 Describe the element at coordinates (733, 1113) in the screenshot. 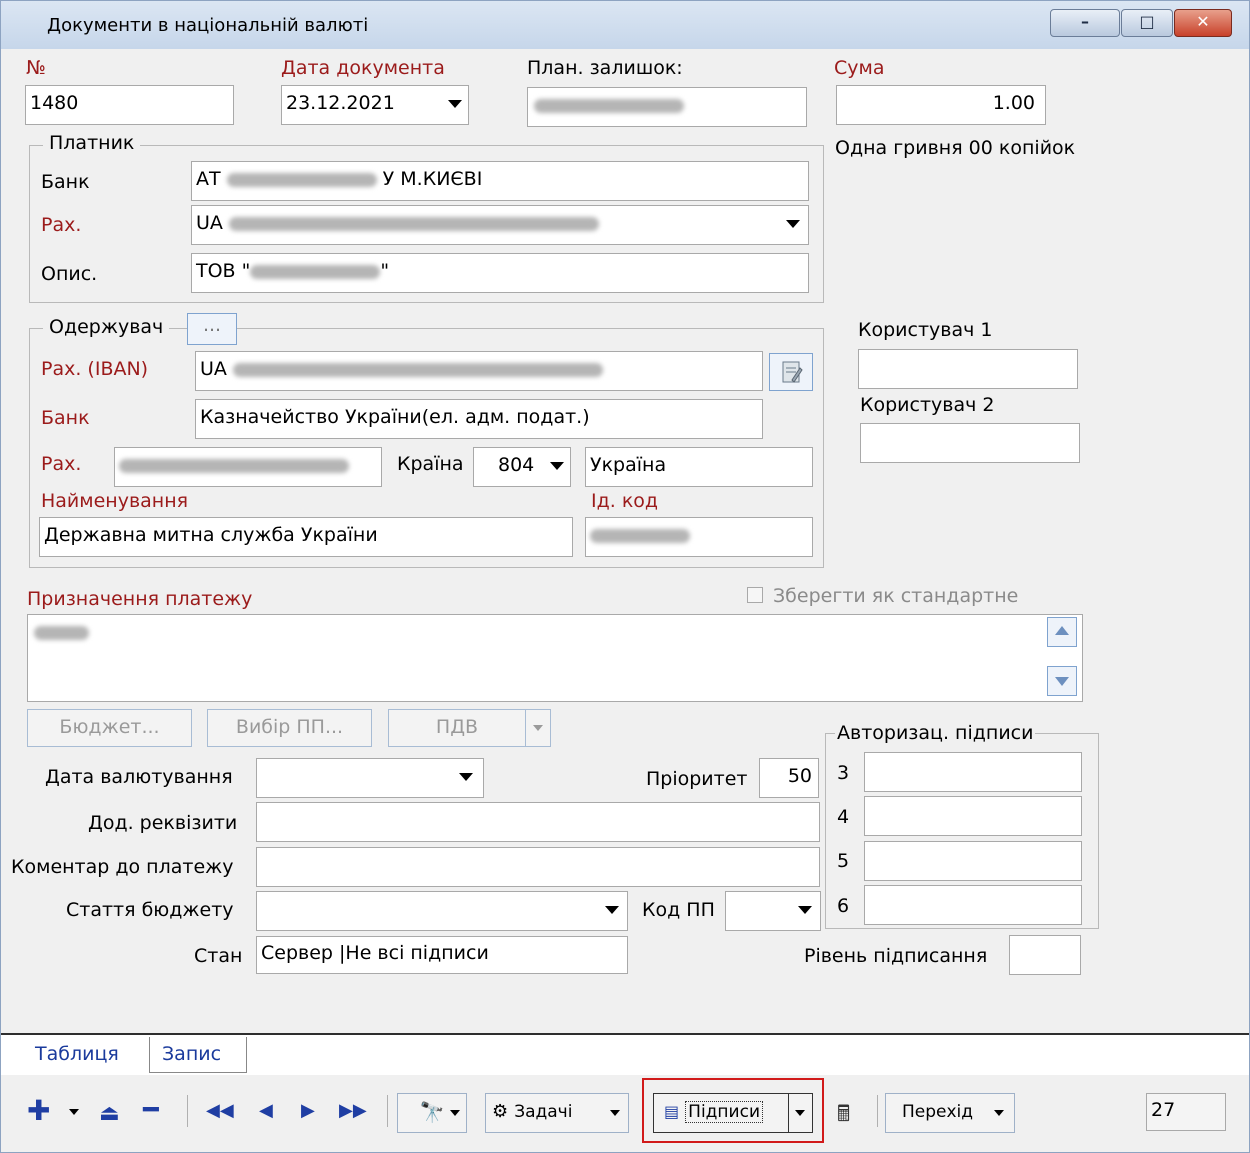

I see `signatures-button: ▤ Підписи` at that location.